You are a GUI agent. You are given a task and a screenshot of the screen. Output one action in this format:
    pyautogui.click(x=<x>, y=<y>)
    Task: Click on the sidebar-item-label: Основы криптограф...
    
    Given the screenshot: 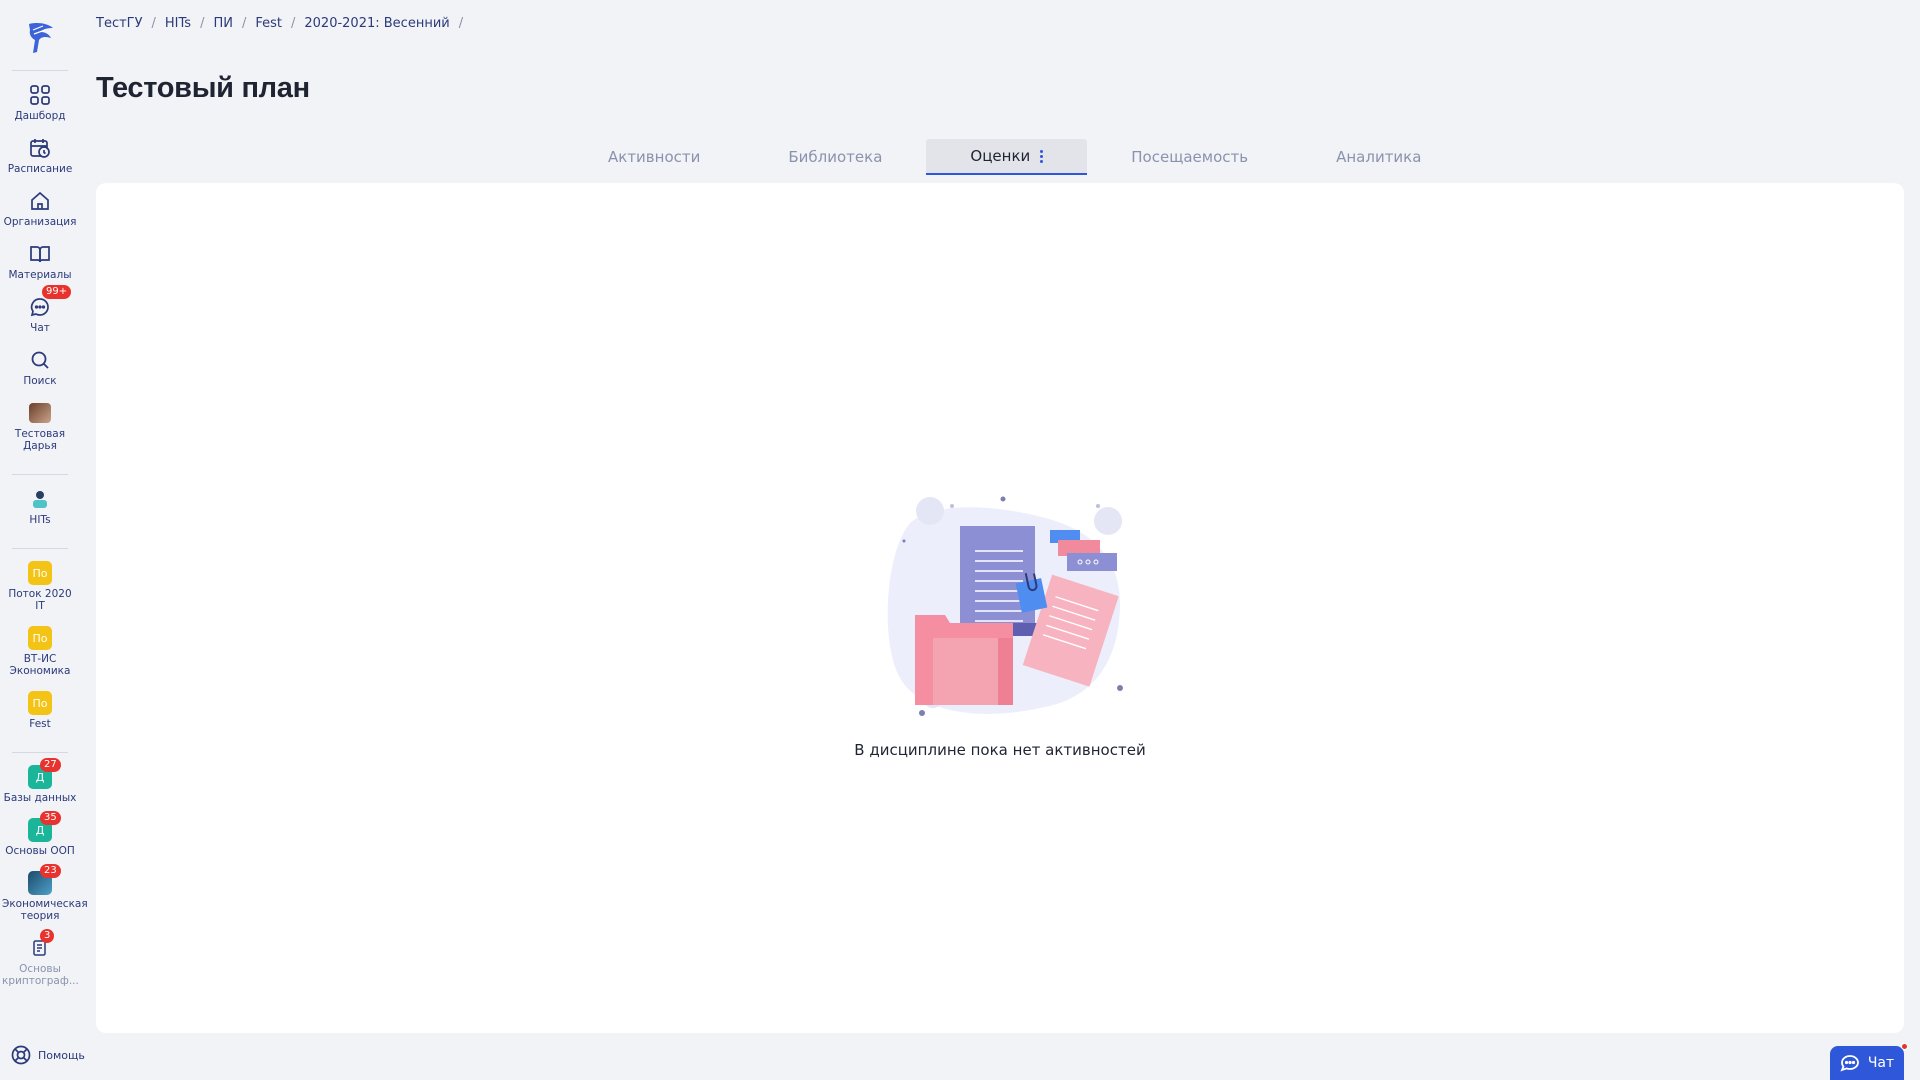 What is the action you would take?
    pyautogui.click(x=40, y=975)
    